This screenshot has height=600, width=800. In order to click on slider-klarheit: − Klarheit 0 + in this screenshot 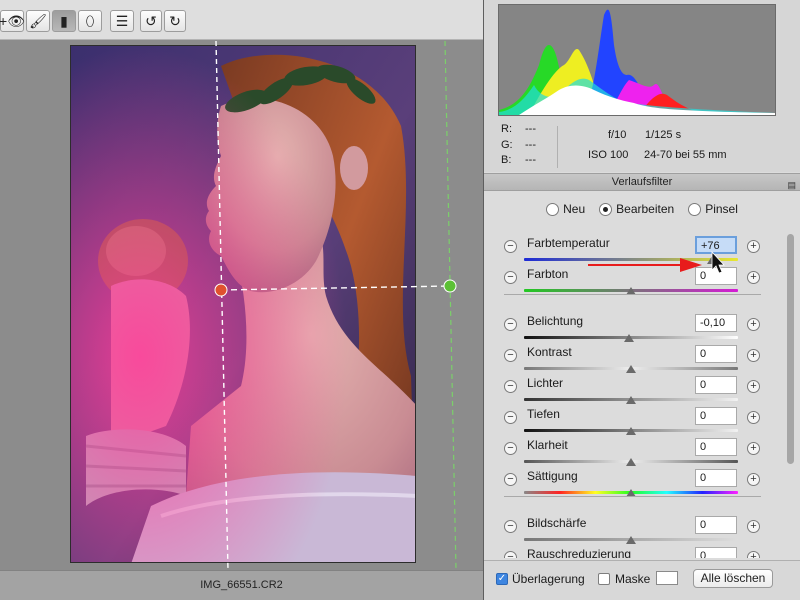, I will do `click(634, 450)`.